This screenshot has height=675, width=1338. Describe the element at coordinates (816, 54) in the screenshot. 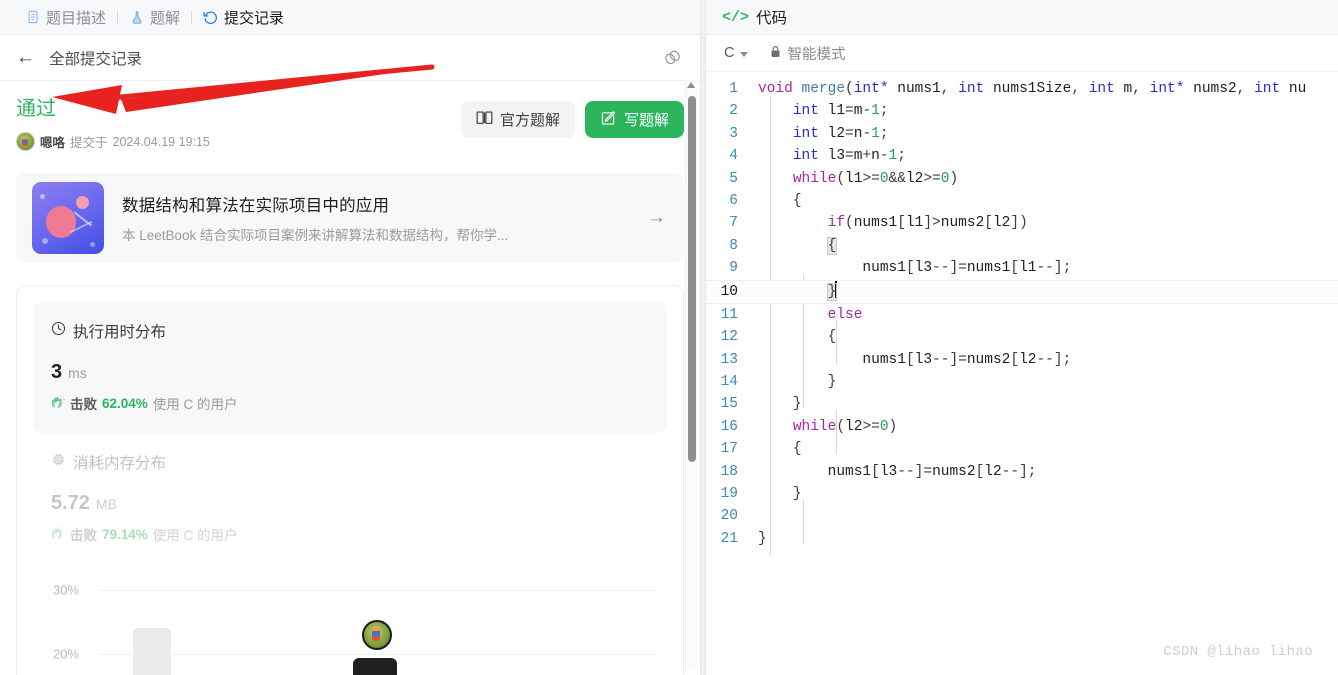

I see `smart-mode-label: 智能模式` at that location.